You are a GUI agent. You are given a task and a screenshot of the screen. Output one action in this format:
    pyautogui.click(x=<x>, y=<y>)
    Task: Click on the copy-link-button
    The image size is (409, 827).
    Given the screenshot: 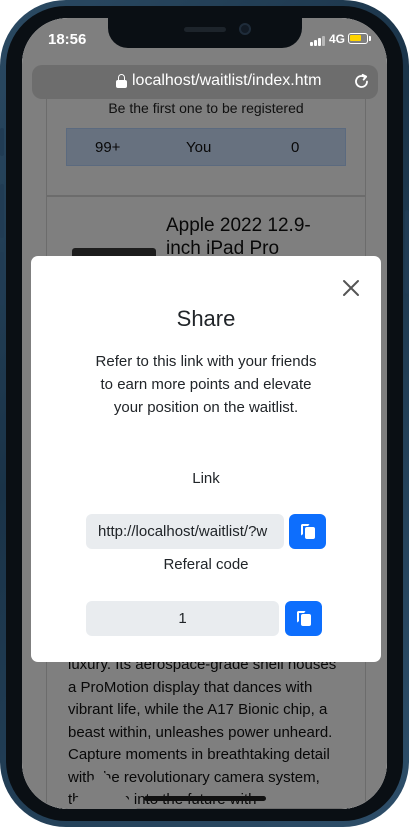 What is the action you would take?
    pyautogui.click(x=307, y=531)
    